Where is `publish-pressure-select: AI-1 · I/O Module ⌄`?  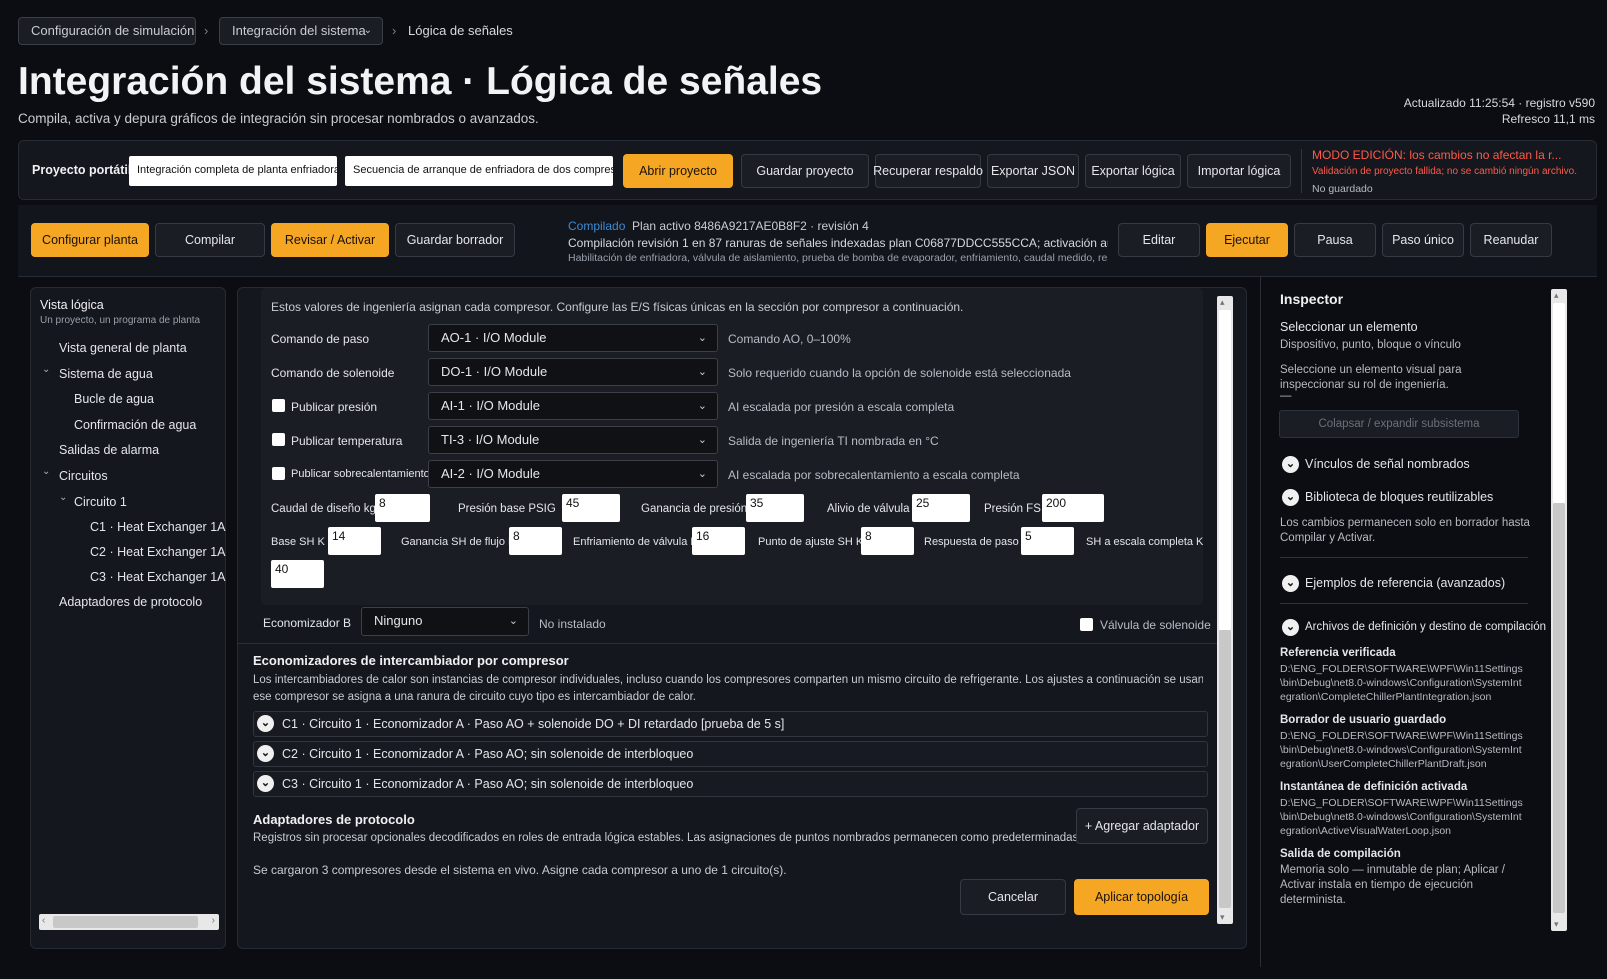 publish-pressure-select: AI-1 · I/O Module ⌄ is located at coordinates (573, 406).